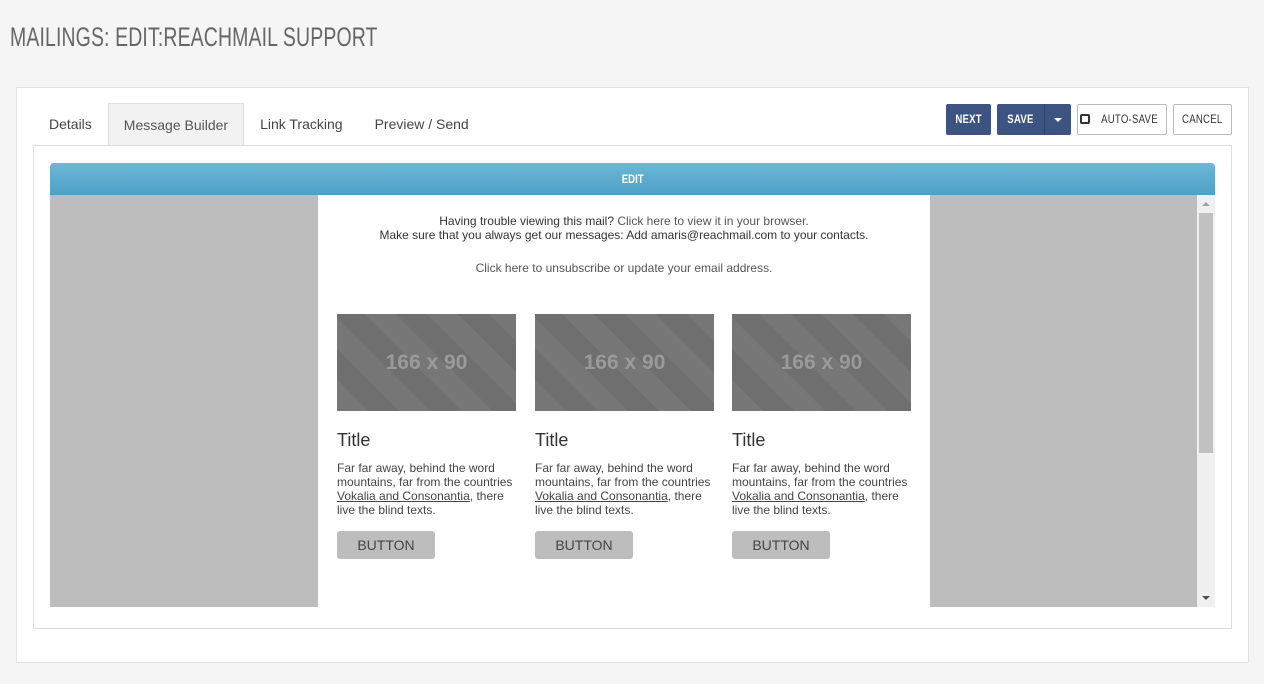 The height and width of the screenshot is (684, 1264). What do you see at coordinates (1084, 119) in the screenshot?
I see `checkbox-icon` at bounding box center [1084, 119].